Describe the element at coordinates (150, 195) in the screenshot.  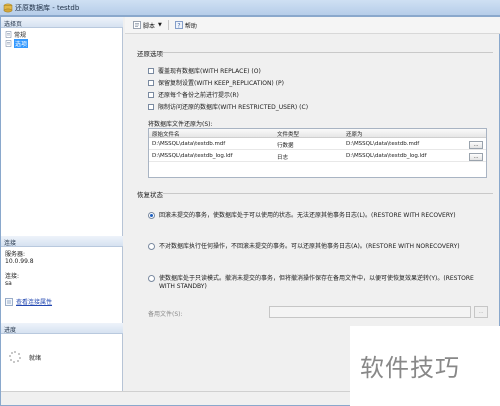
I see `recovery-state-title: 恢复状态` at that location.